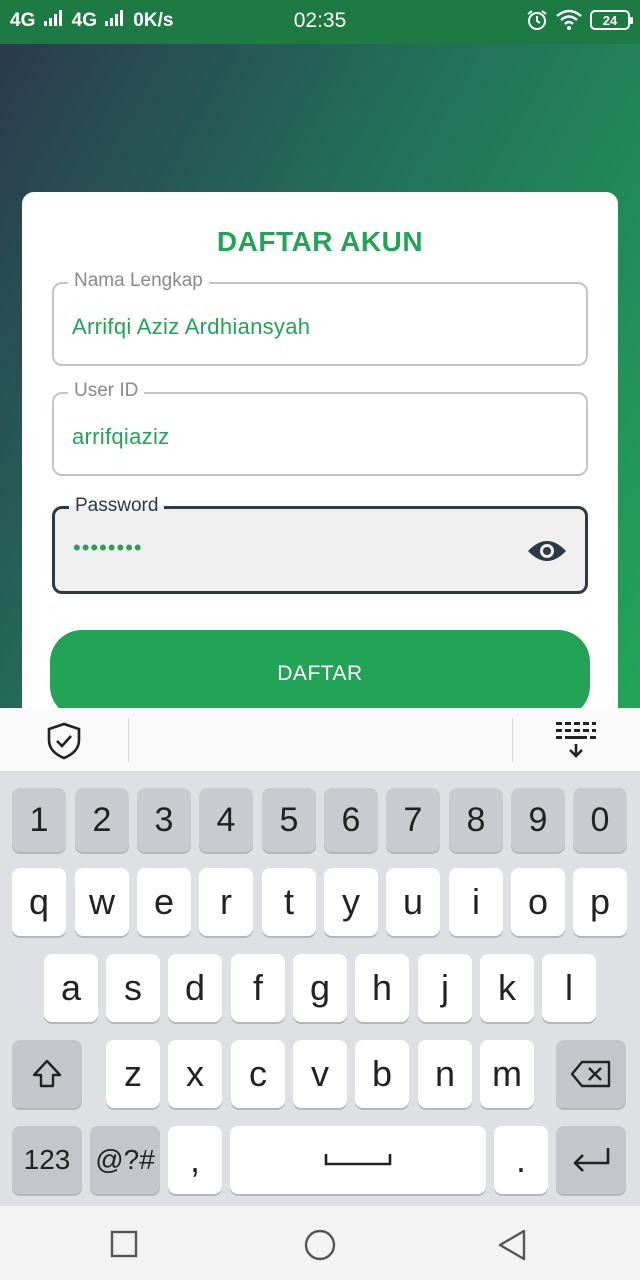  Describe the element at coordinates (195, 1074) in the screenshot. I see `key-x: x` at that location.